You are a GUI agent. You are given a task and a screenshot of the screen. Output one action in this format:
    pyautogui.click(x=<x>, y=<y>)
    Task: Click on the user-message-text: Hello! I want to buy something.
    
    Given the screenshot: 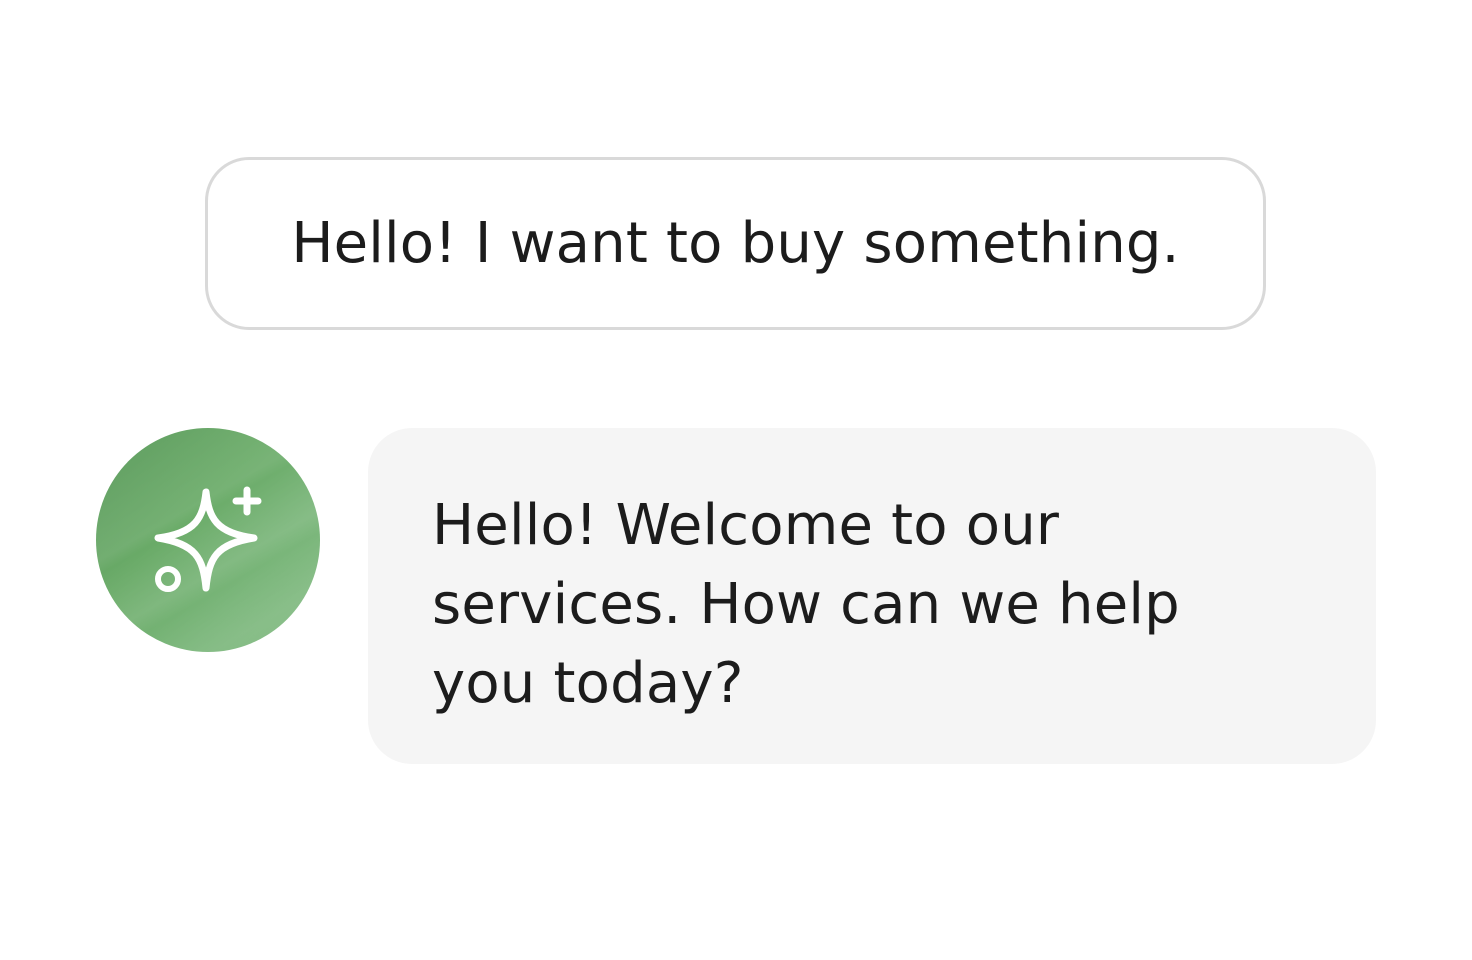 What is the action you would take?
    pyautogui.click(x=735, y=243)
    